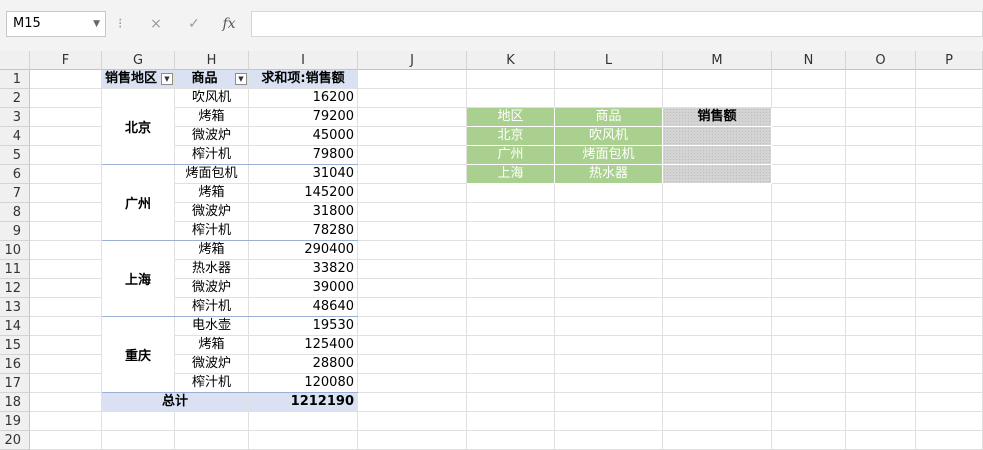  I want to click on cell-O2, so click(881, 98).